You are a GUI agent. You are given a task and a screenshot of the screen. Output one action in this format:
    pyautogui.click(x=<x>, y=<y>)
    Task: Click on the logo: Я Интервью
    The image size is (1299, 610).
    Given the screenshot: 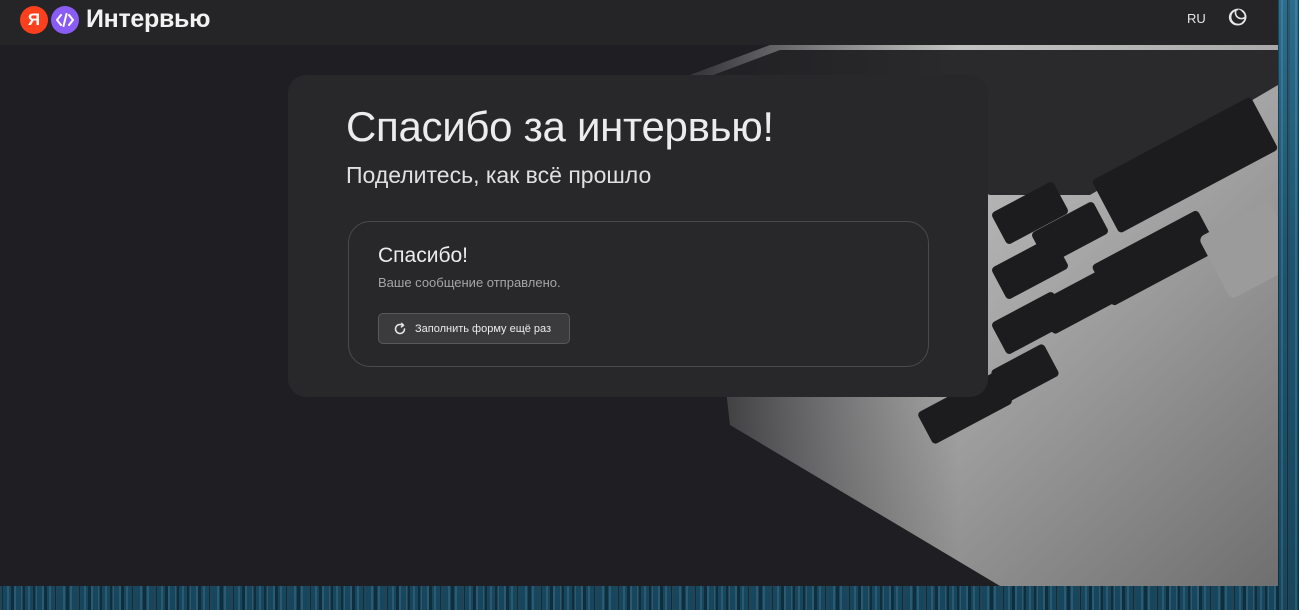 What is the action you would take?
    pyautogui.click(x=115, y=19)
    